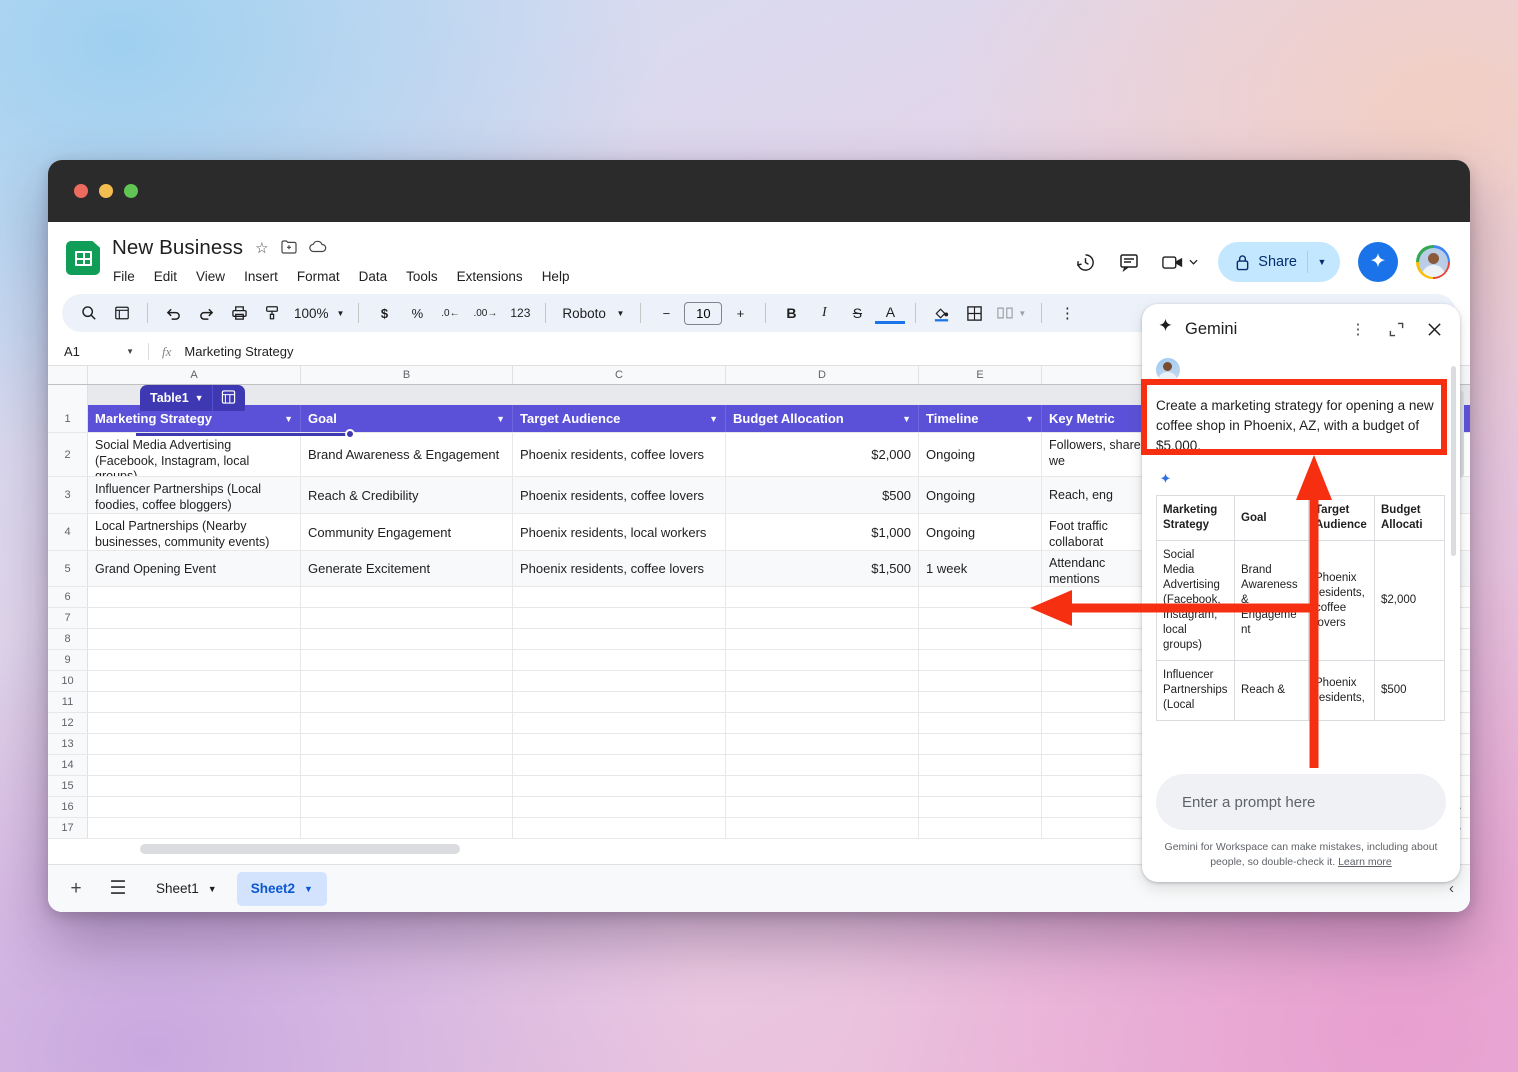  What do you see at coordinates (118, 889) in the screenshot?
I see `all-sheets-icon: ☰` at bounding box center [118, 889].